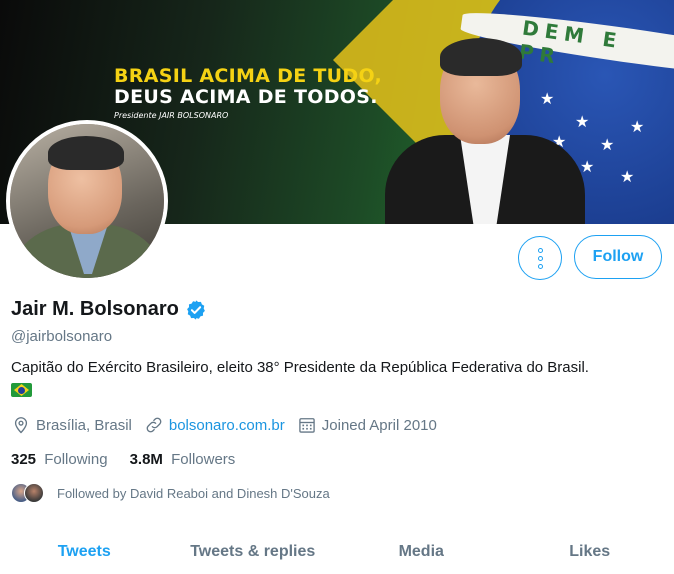 This screenshot has width=674, height=574. I want to click on location-pin-icon, so click(21, 425).